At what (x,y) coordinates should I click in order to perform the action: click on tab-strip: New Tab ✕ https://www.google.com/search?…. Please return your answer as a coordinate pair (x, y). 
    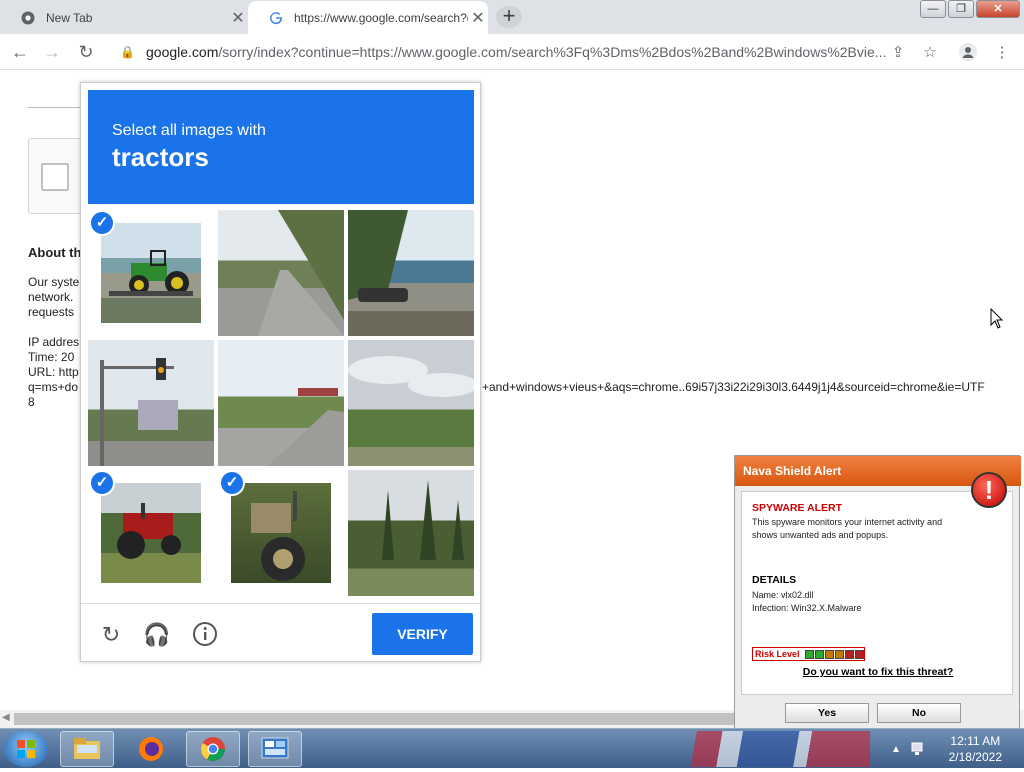
    Looking at the image, I should click on (512, 17).